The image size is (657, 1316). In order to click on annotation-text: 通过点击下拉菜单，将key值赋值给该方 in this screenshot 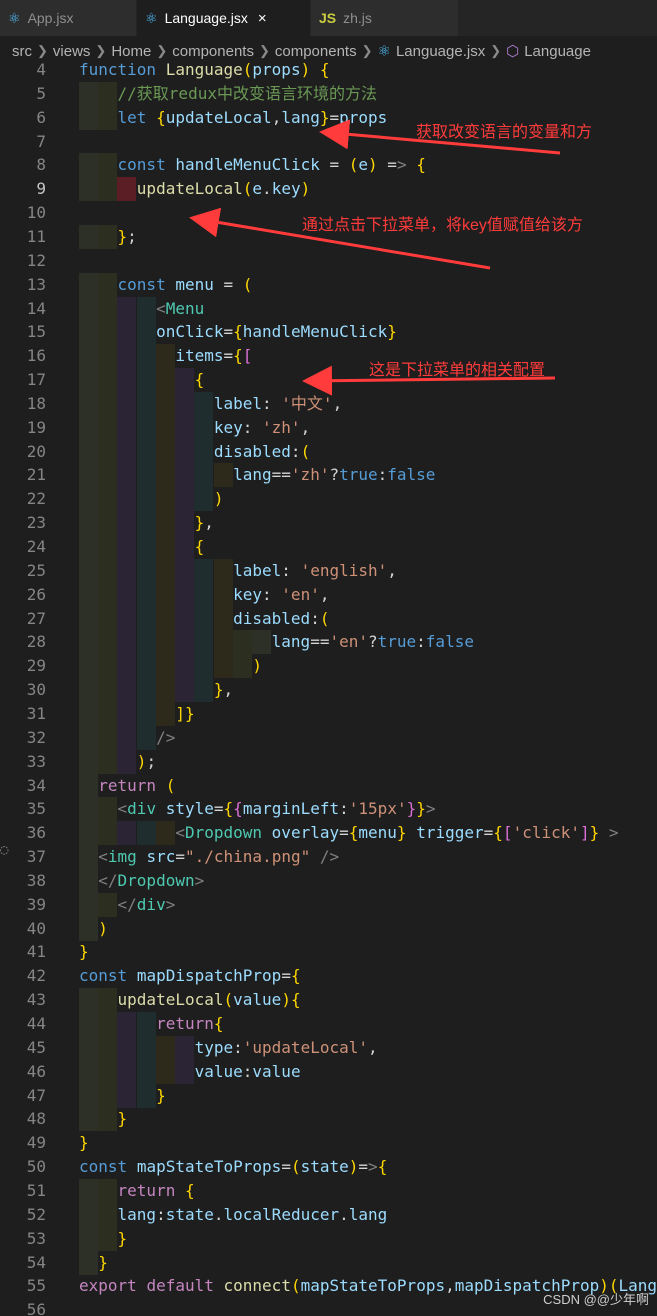, I will do `click(442, 225)`.